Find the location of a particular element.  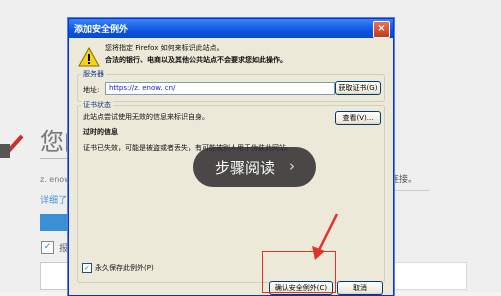

connection-text: 连接。 is located at coordinates (404, 180).